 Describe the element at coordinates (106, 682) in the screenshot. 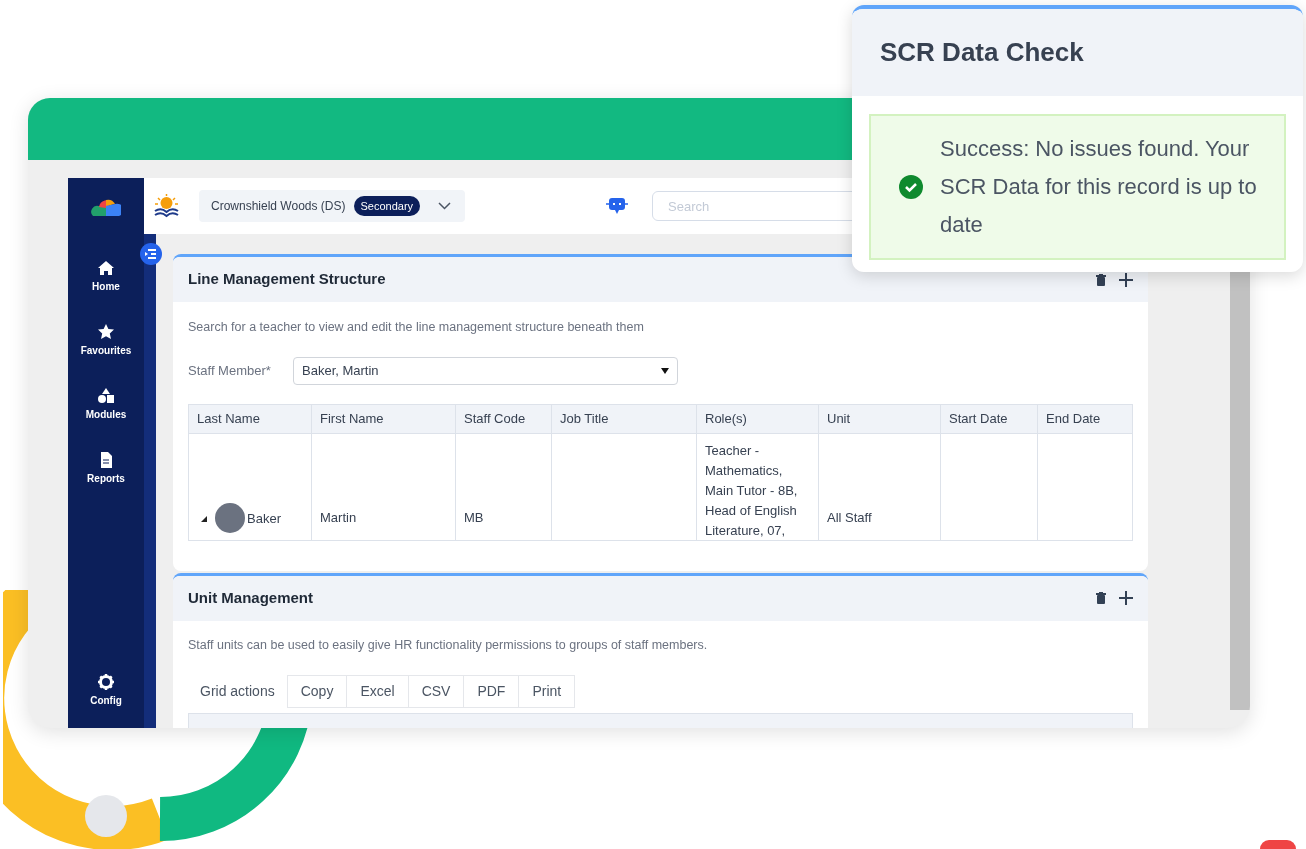

I see `settings-icon` at that location.